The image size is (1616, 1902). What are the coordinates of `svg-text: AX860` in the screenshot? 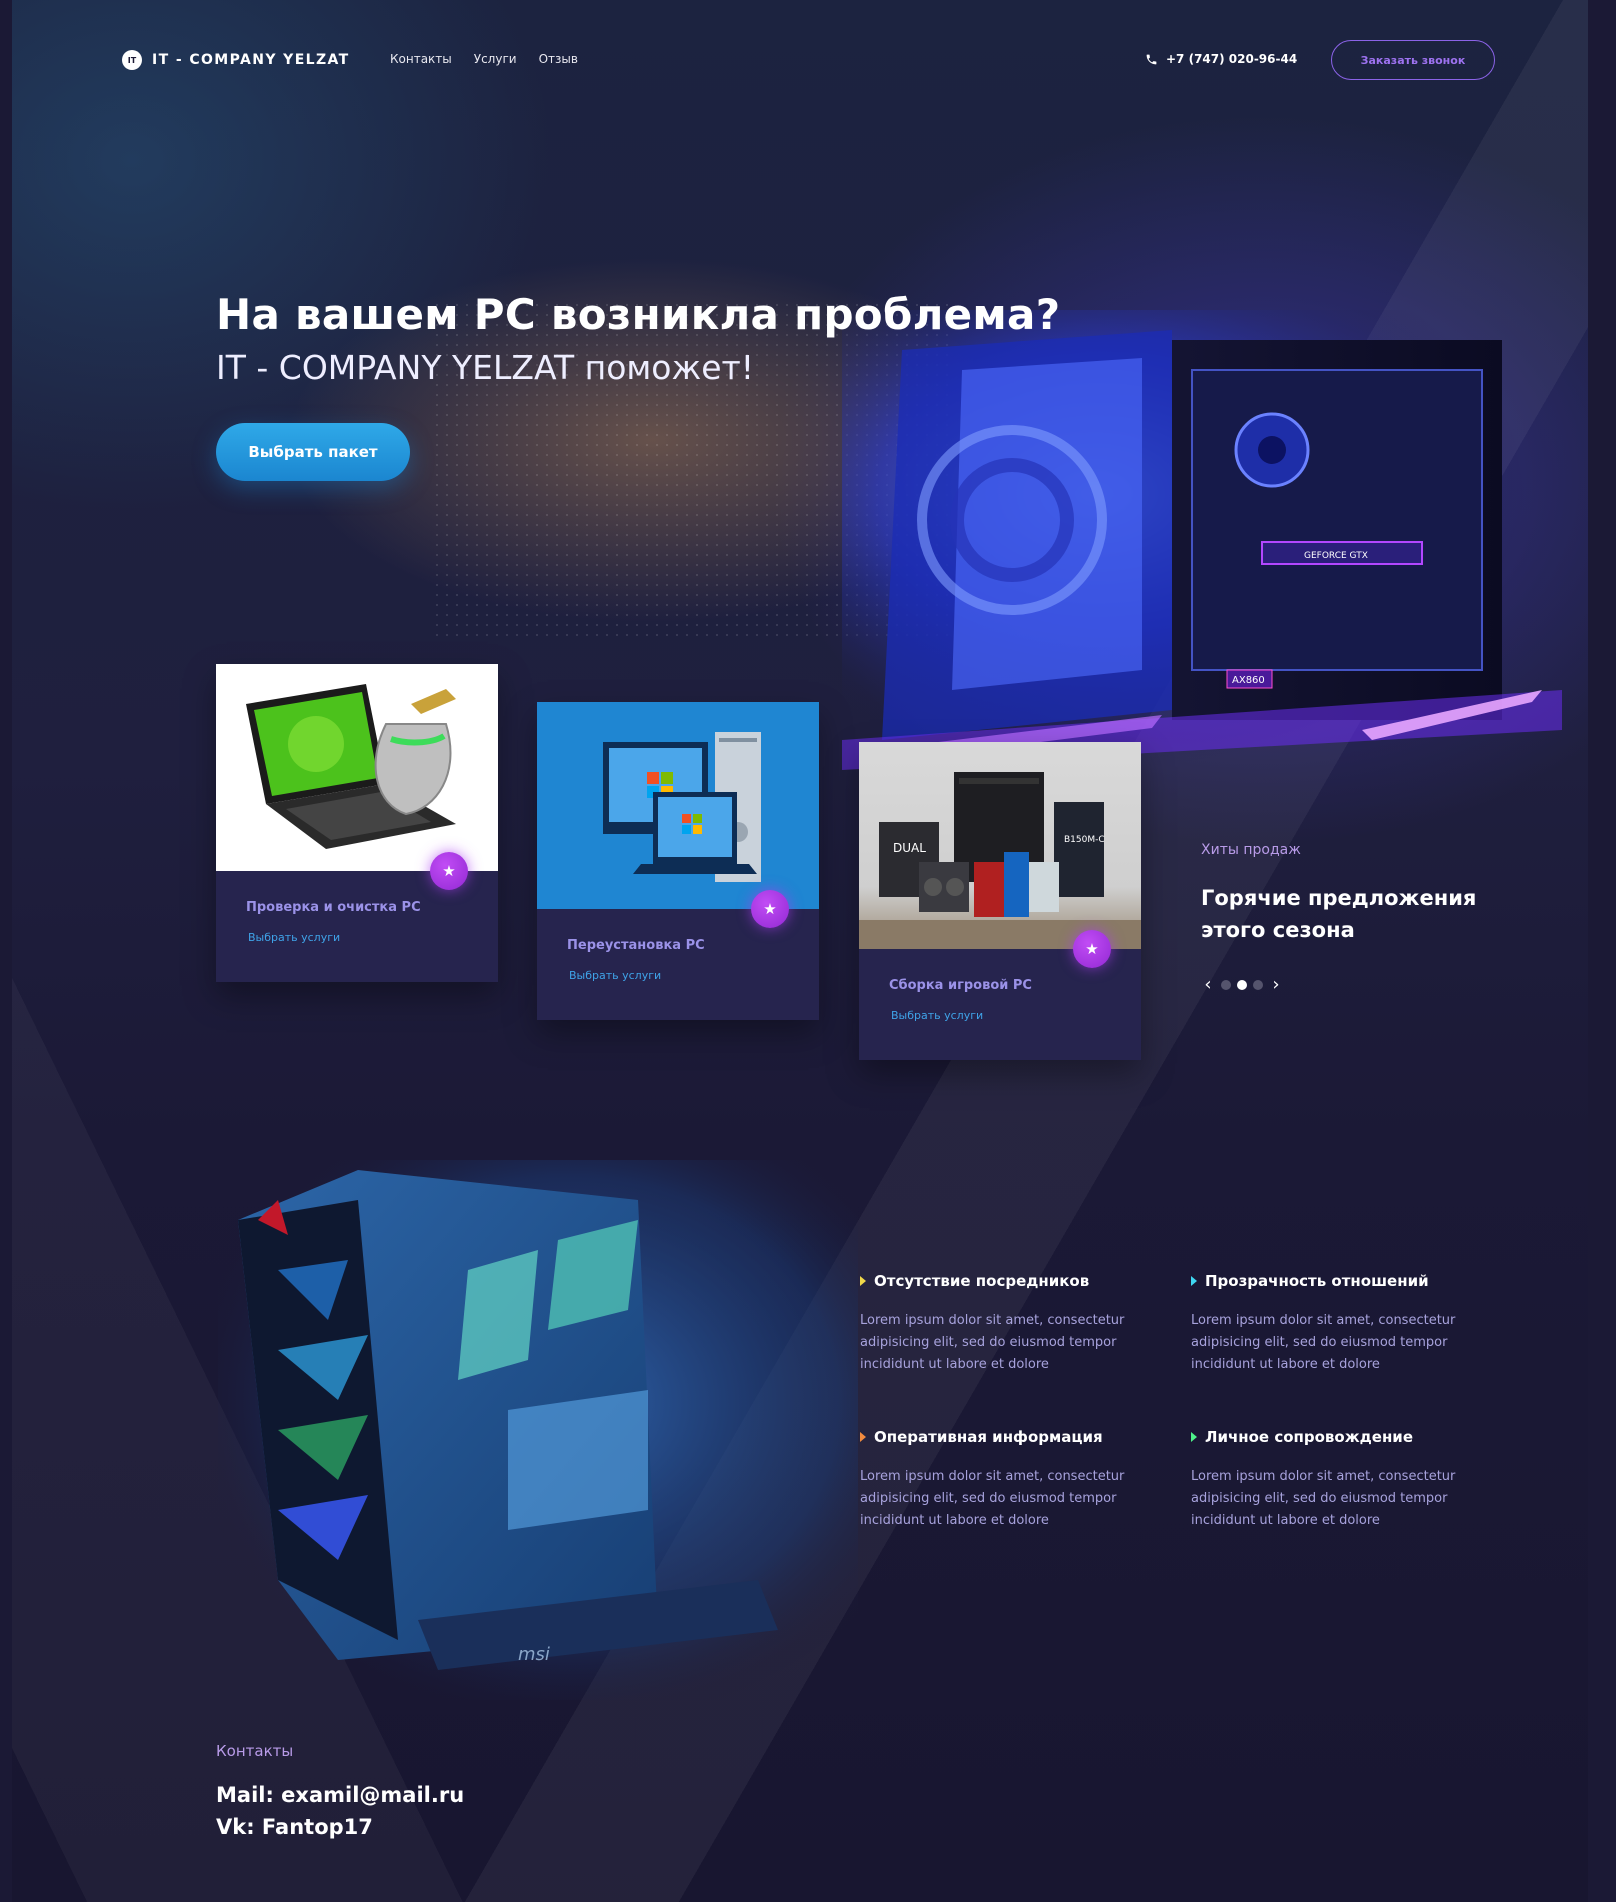 It's located at (1248, 680).